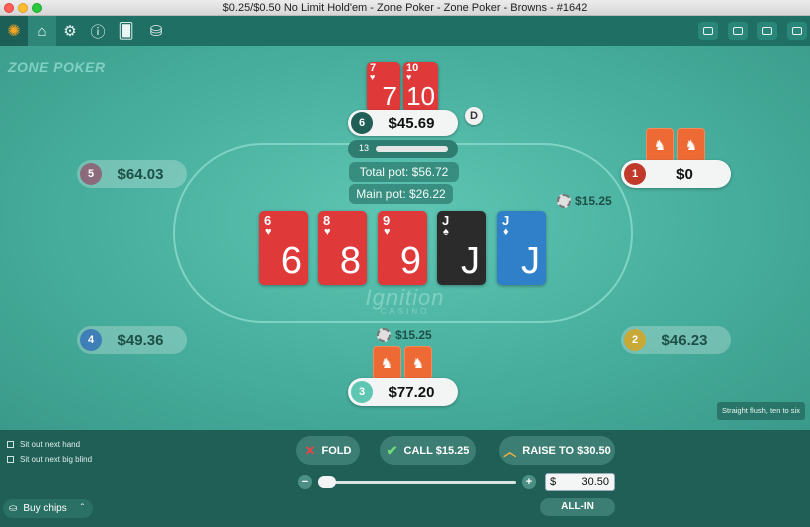 The height and width of the screenshot is (527, 810). Describe the element at coordinates (140, 340) in the screenshot. I see `seat-stack: $49.36` at that location.